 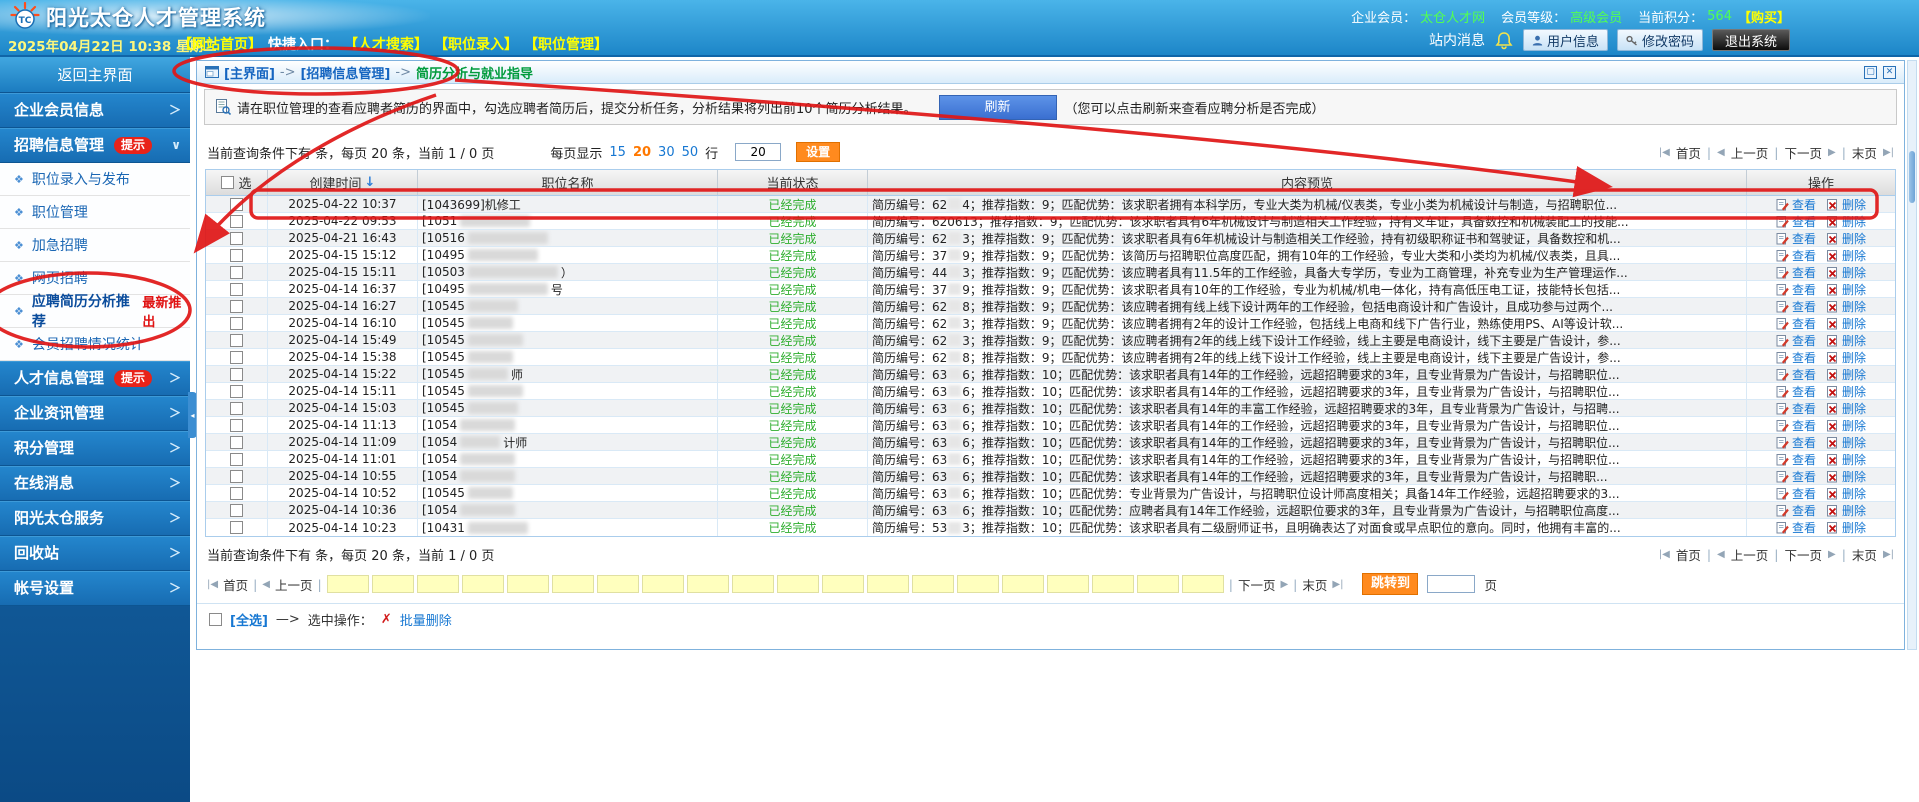 I want to click on per-page-20: 20, so click(x=642, y=152).